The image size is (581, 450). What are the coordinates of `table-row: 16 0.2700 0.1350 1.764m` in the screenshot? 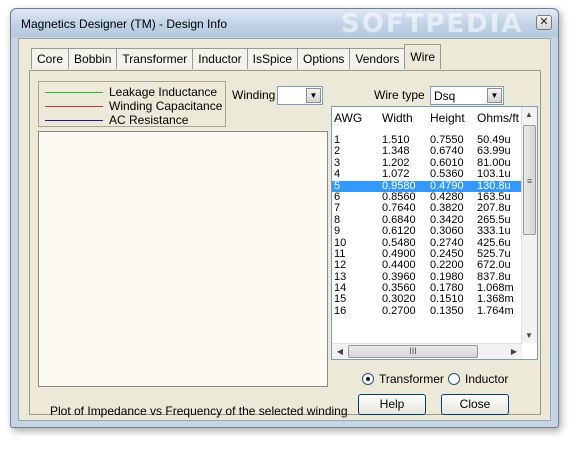 It's located at (427, 310).